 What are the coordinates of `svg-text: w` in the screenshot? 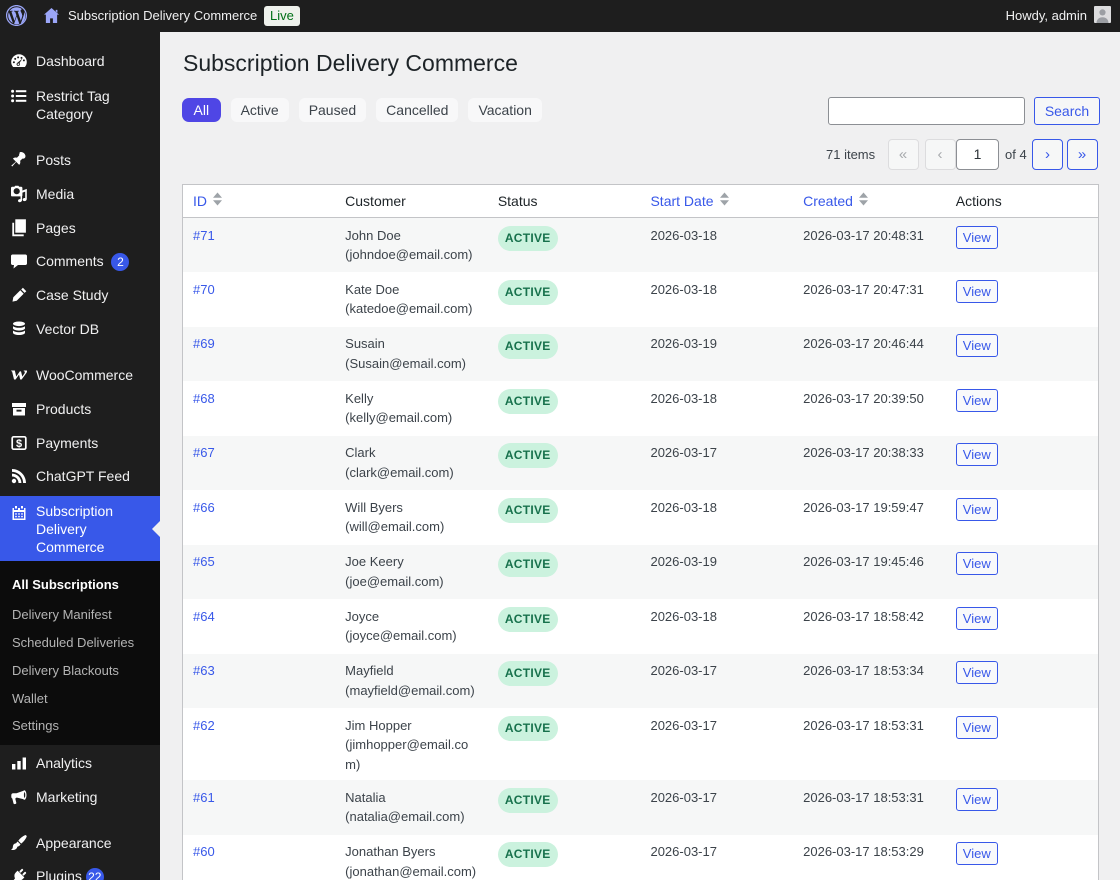 It's located at (19, 374).